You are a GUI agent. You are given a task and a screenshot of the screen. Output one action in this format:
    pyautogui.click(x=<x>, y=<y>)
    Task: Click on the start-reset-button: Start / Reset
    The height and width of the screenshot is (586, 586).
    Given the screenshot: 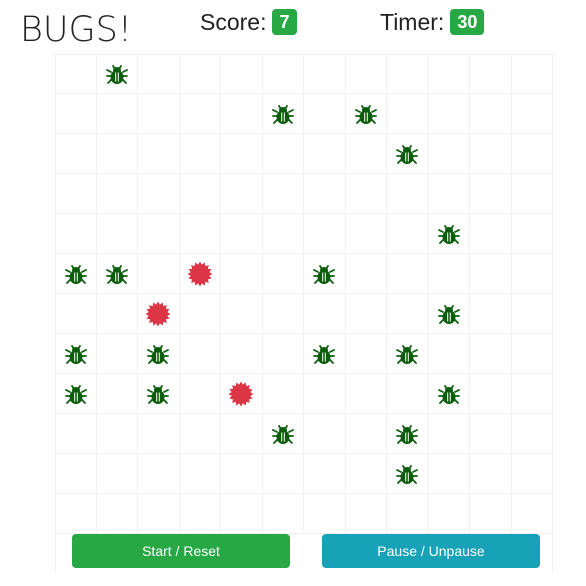 What is the action you would take?
    pyautogui.click(x=181, y=551)
    